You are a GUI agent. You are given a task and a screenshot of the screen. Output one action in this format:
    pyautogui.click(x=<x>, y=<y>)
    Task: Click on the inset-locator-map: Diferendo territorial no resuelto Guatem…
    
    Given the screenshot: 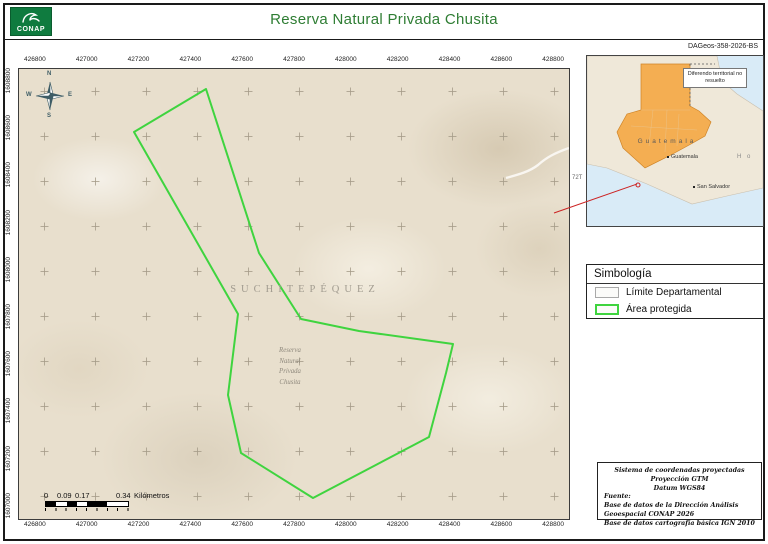 What is the action you would take?
    pyautogui.click(x=675, y=141)
    